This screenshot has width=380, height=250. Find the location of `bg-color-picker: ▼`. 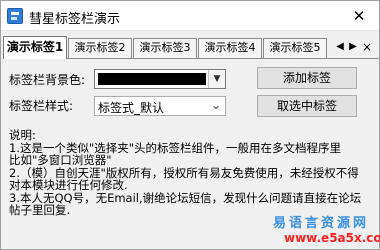

bg-color-picker: ▼ is located at coordinates (160, 79).